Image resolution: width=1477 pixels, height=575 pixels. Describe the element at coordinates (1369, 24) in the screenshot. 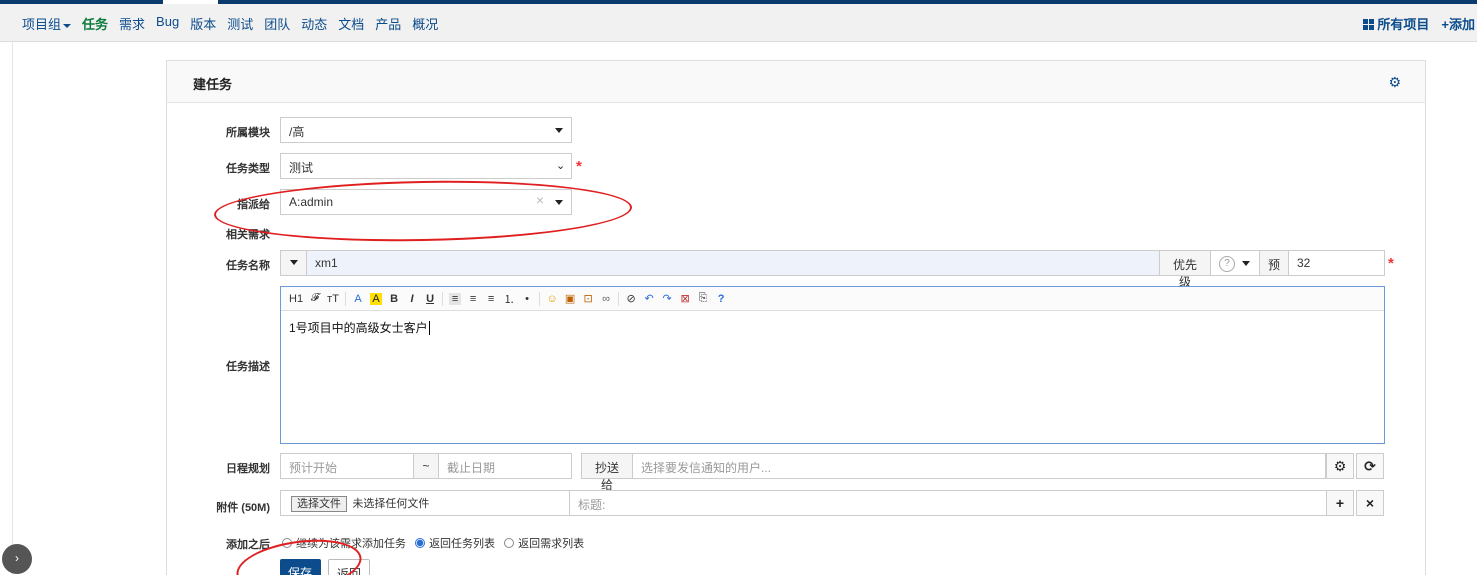

I see `grid-icon` at that location.